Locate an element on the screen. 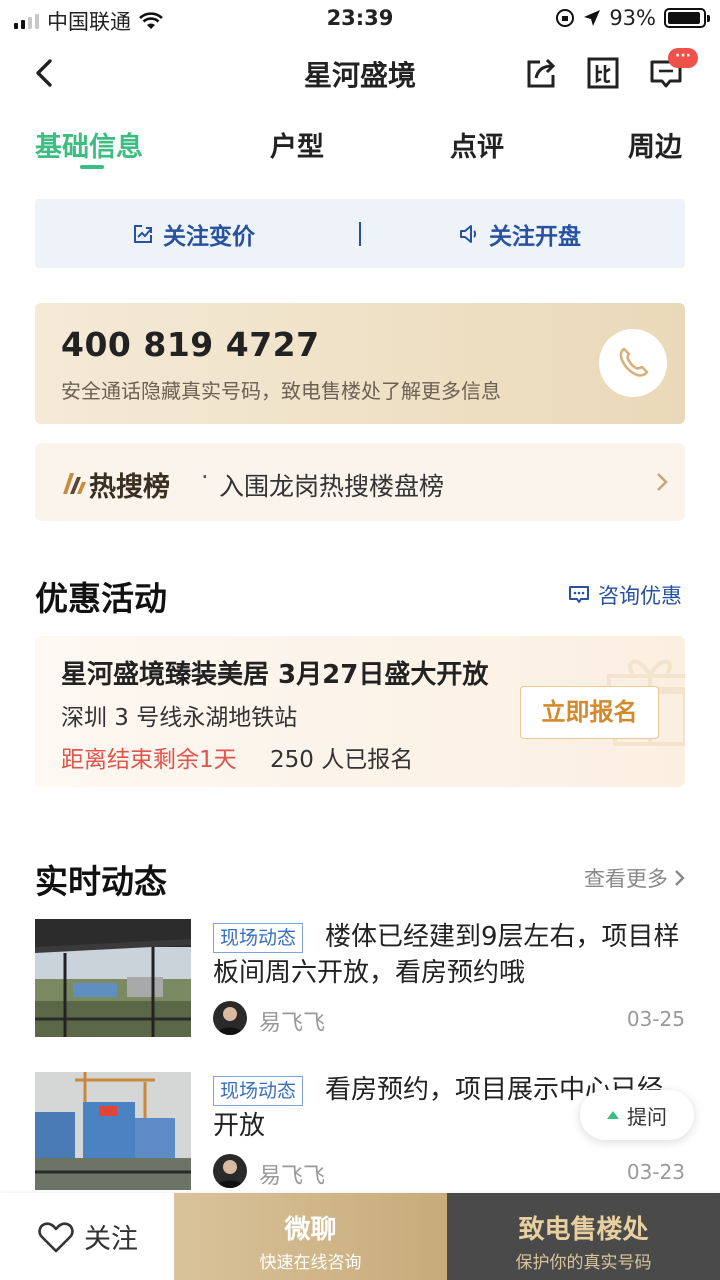 This screenshot has height=1280, width=720. follow-opening-button: 关注开盘 is located at coordinates (520, 233).